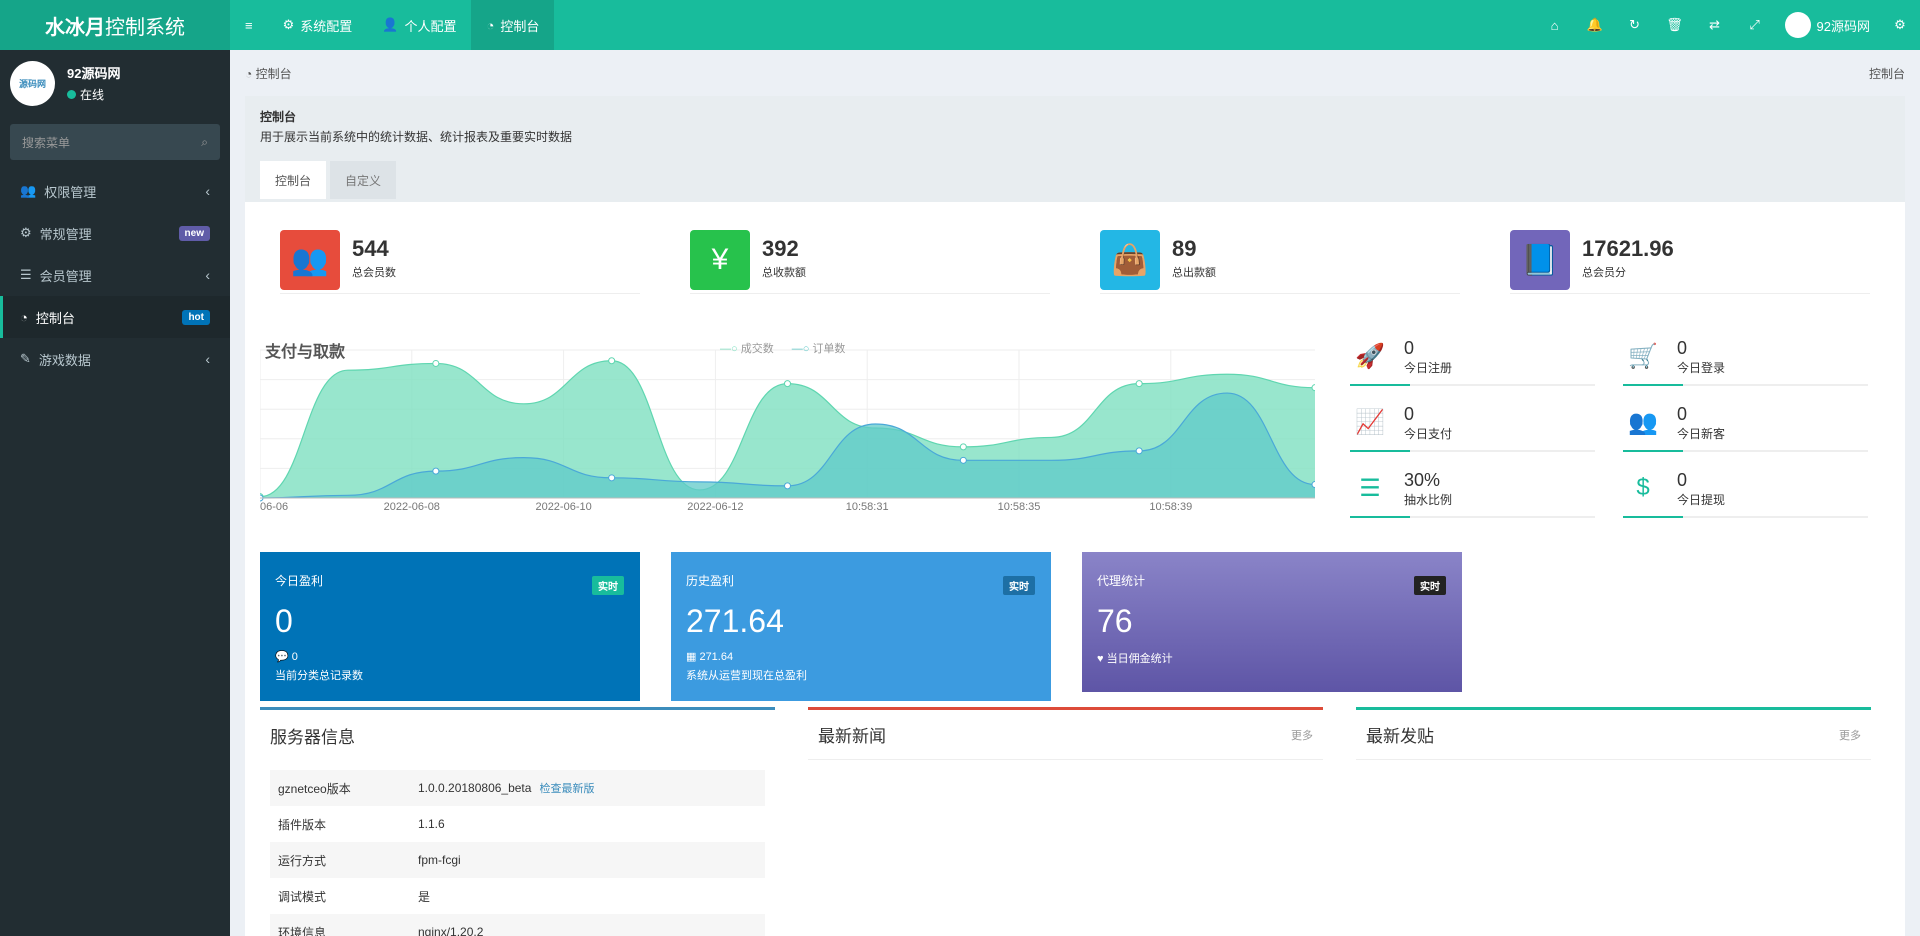 This screenshot has height=936, width=1920. I want to click on sidebar-item-label: 会员管理, so click(65, 276).